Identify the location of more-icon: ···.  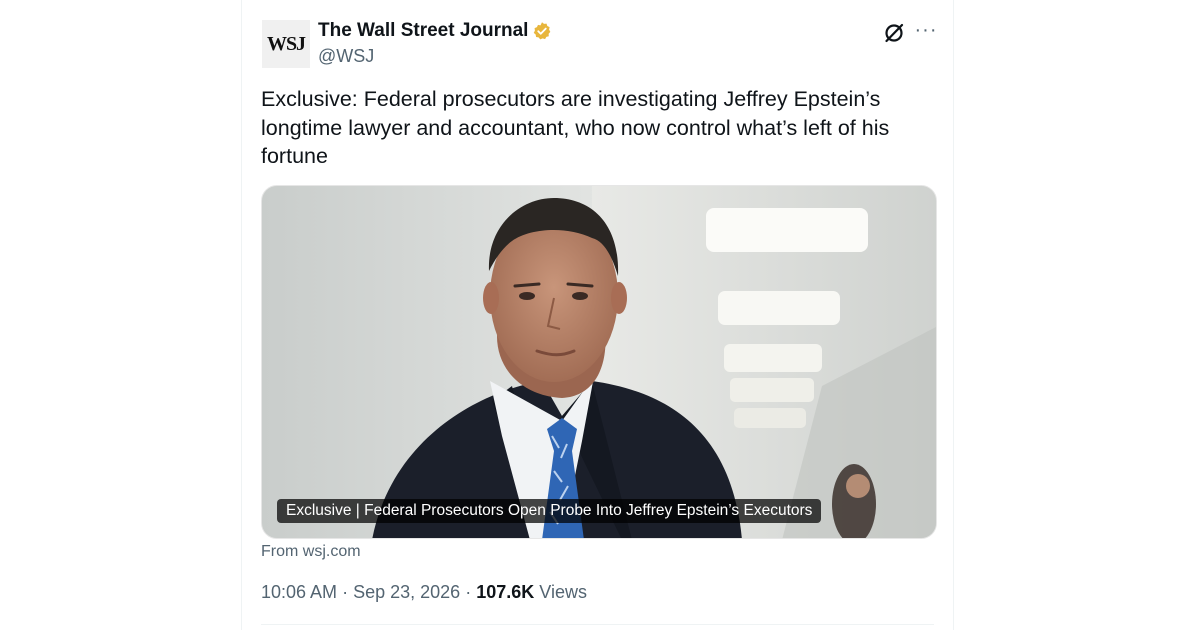
(926, 30).